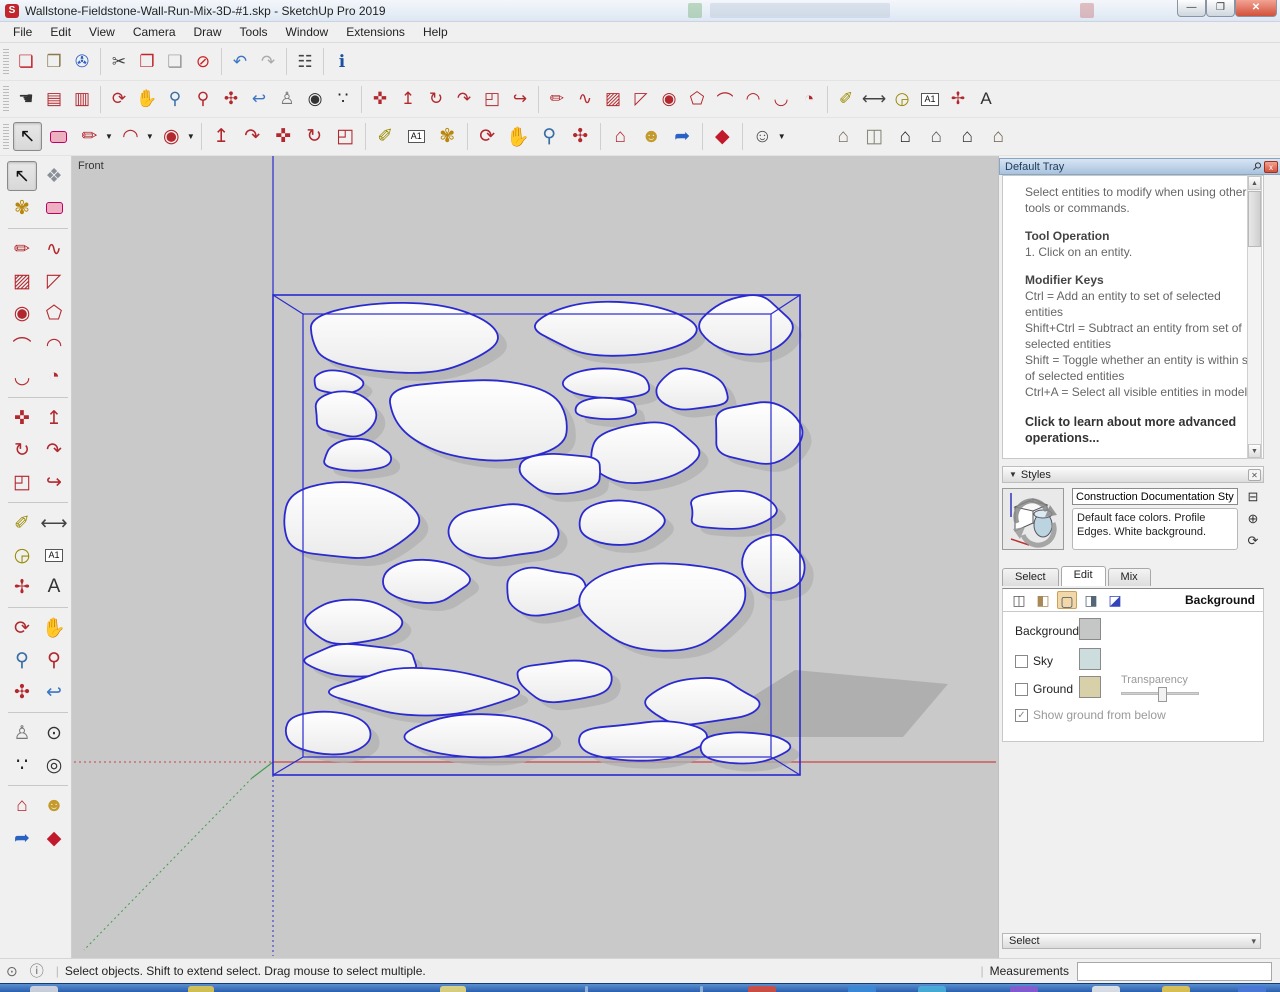 This screenshot has height=992, width=1280. I want to click on pie-icon: ◔, so click(54, 377).